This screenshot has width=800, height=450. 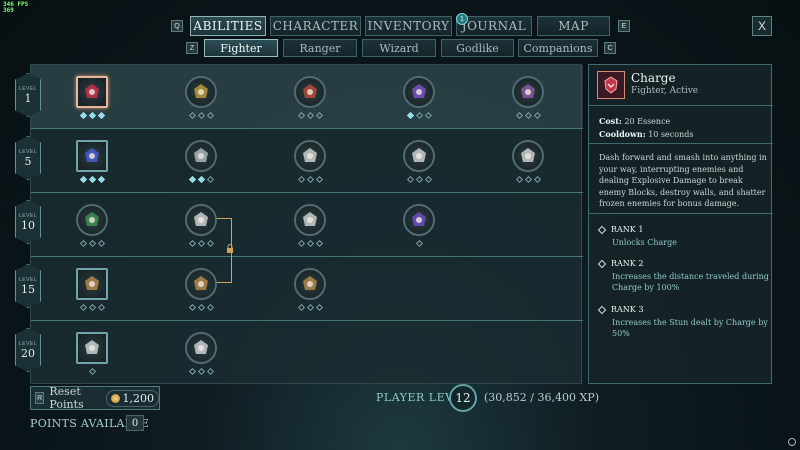 I want to click on level-number: 1, so click(x=28, y=98).